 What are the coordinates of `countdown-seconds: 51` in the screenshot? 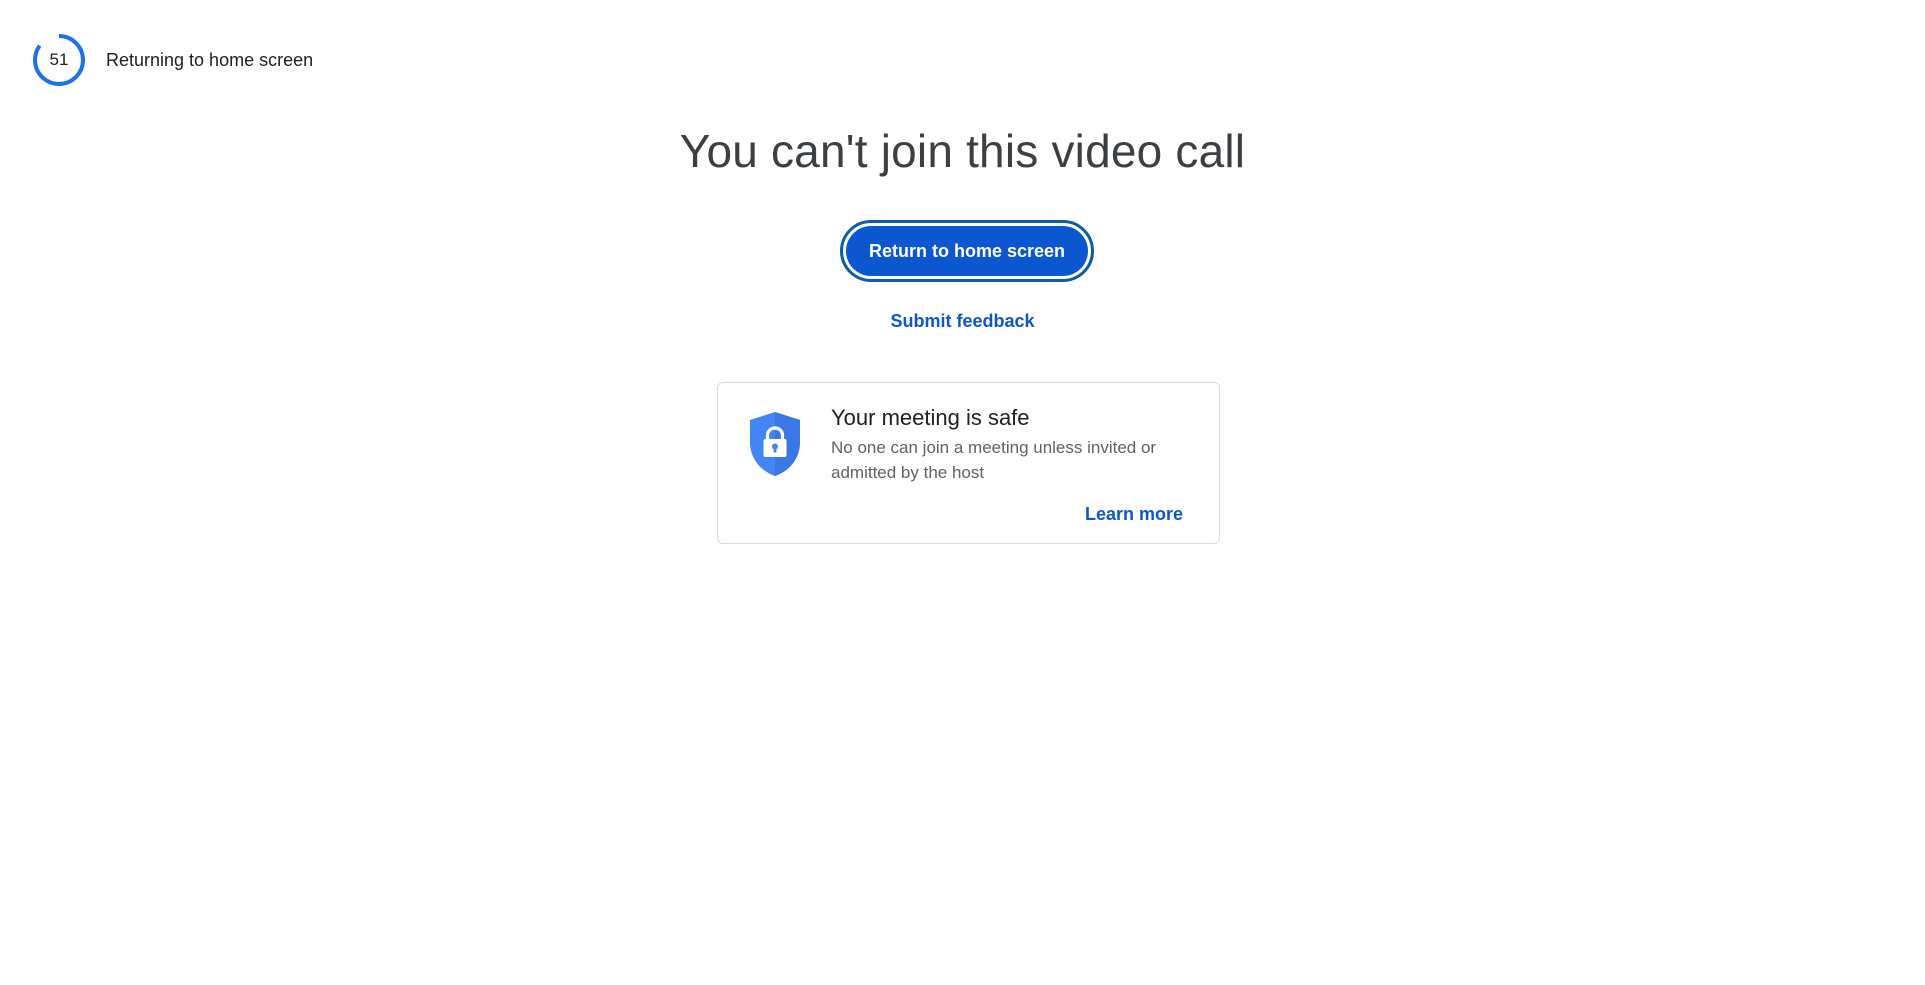 It's located at (59, 59).